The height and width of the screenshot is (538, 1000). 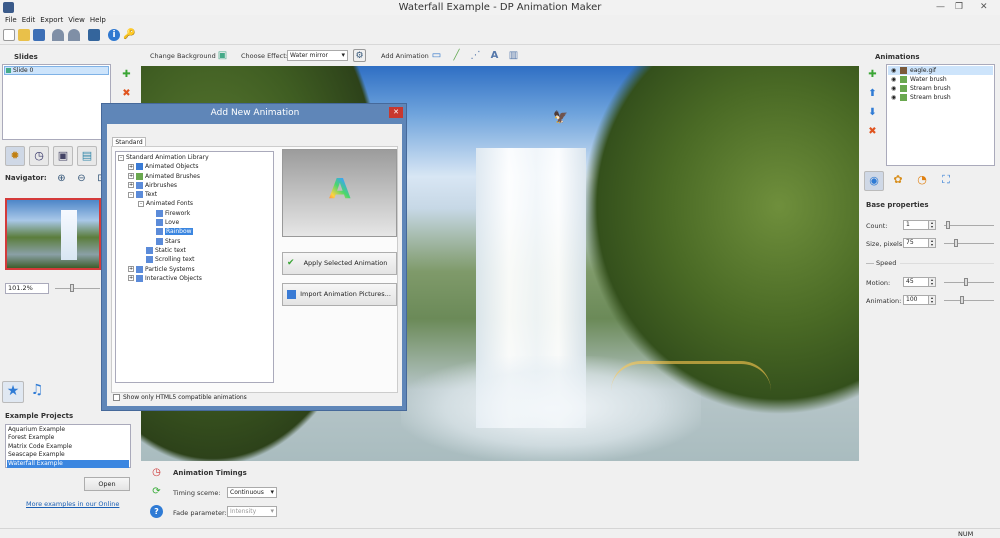 What do you see at coordinates (339, 263) in the screenshot?
I see `apply-selected-animation-button: ✔ Apply Selected Animation` at bounding box center [339, 263].